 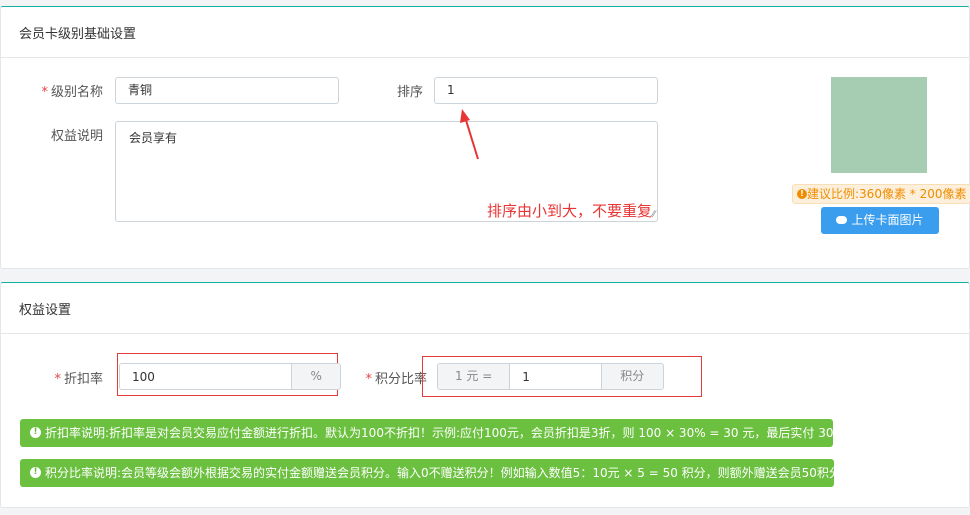 What do you see at coordinates (78, 379) in the screenshot?
I see `discount-label: * 折扣率` at bounding box center [78, 379].